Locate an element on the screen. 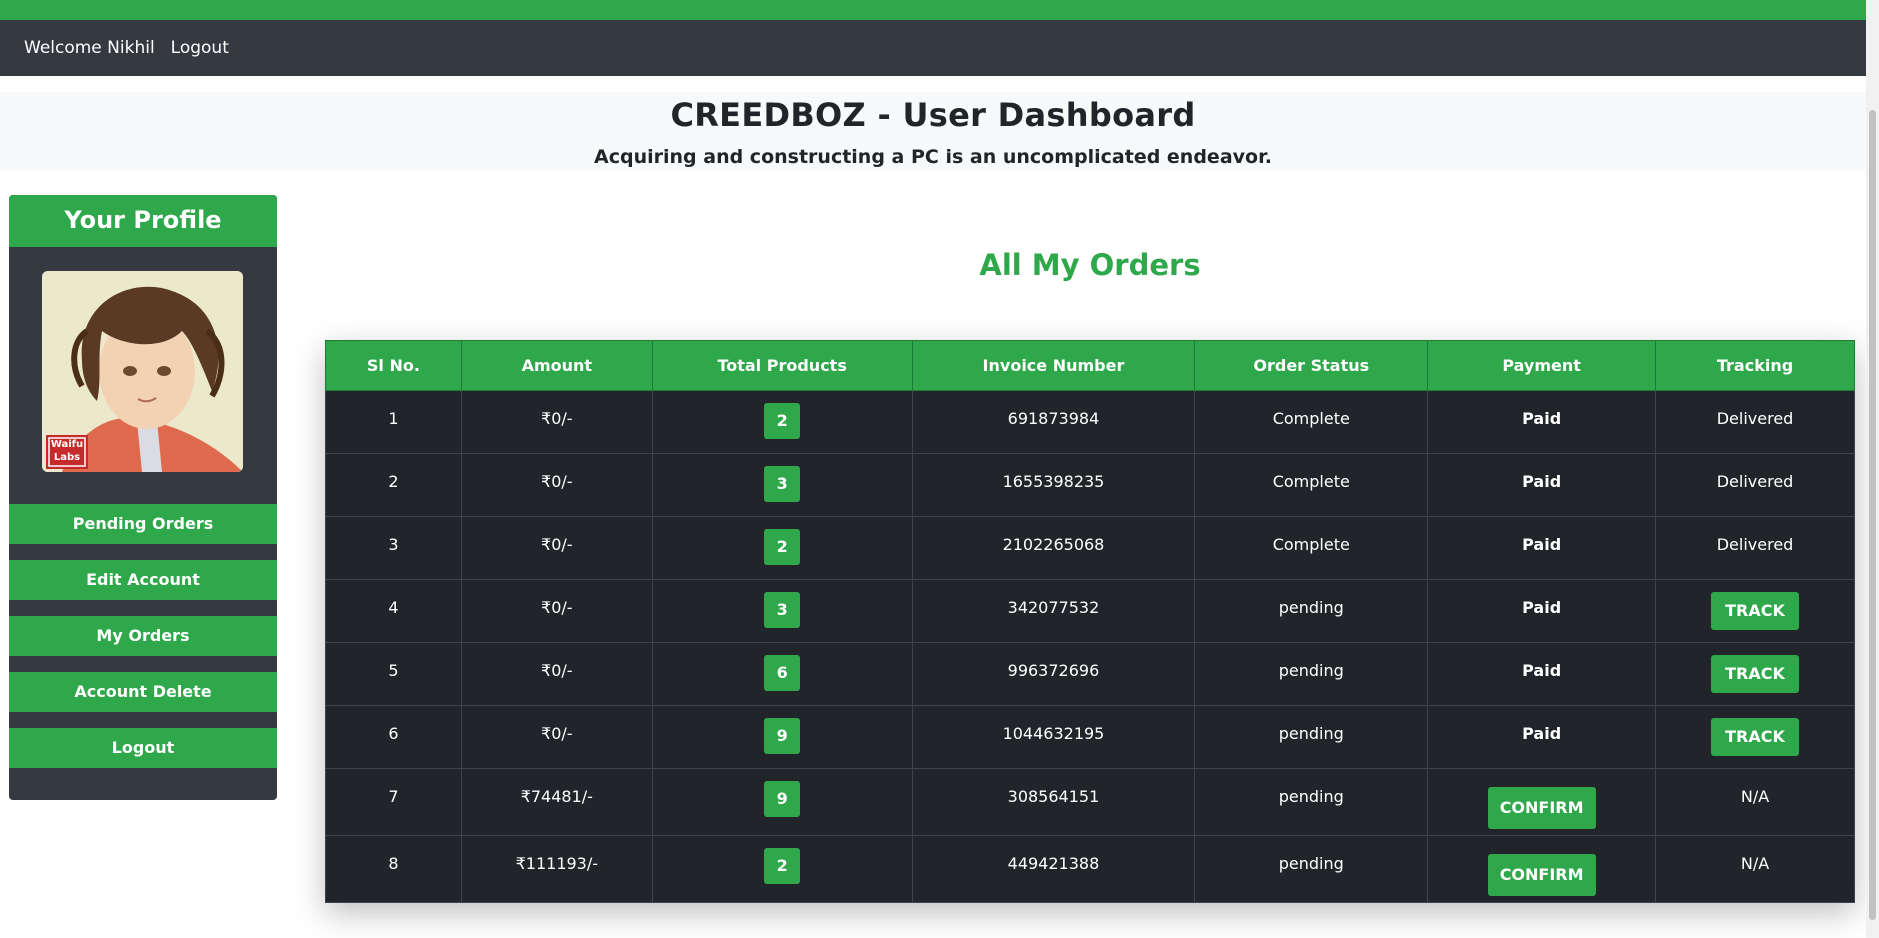 The image size is (1879, 938). table-row: 4 ₹0/- 3 342077532 pending Paid TRACK is located at coordinates (1090, 611).